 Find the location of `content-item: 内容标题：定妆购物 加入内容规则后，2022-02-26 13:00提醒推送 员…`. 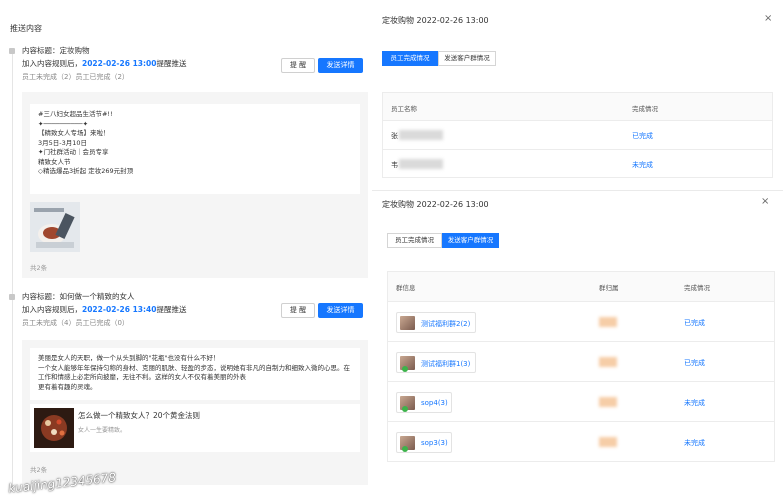

content-item: 内容标题：定妆购物 加入内容规则后，2022-02-26 13:00提醒推送 员… is located at coordinates (195, 64).